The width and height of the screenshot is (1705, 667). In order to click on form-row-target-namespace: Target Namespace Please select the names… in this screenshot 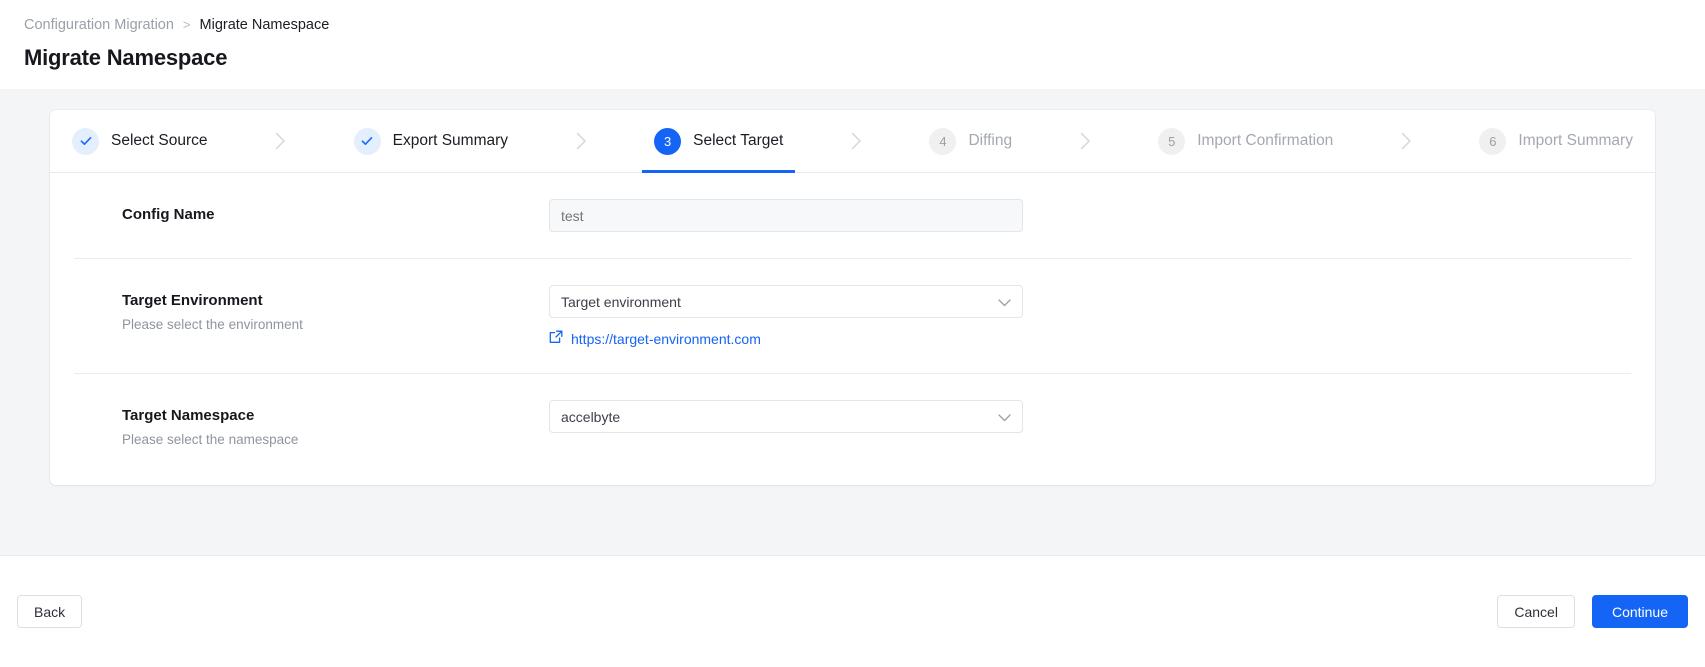, I will do `click(852, 424)`.